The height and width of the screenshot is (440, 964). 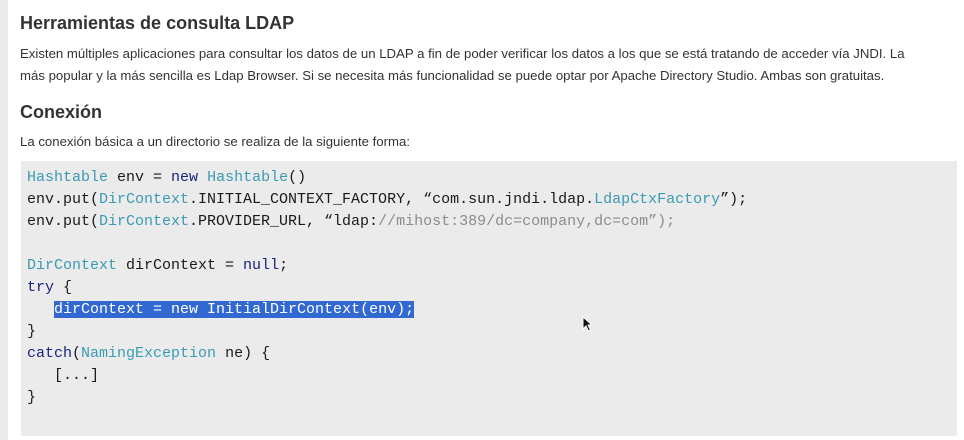 I want to click on code-line-5: DirContext dirContext = null;, so click(x=157, y=266).